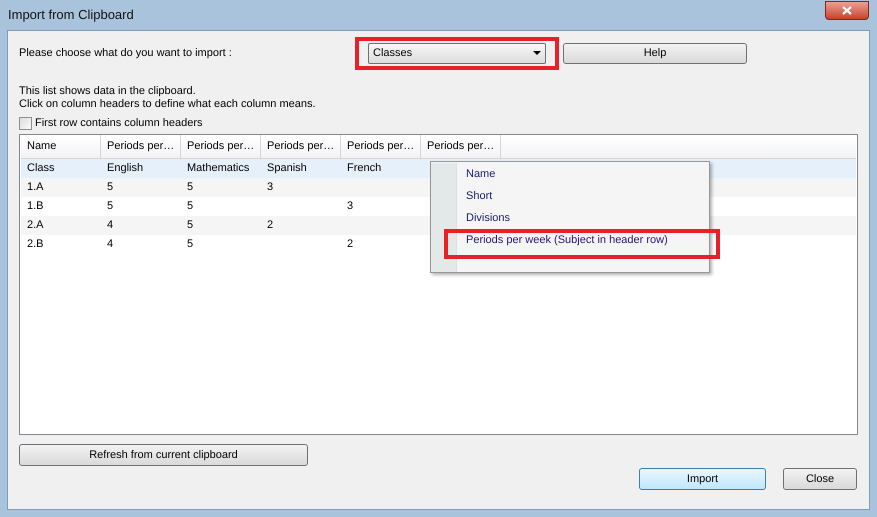 The image size is (877, 517). What do you see at coordinates (41, 168) in the screenshot?
I see `table-cell-text: Class` at bounding box center [41, 168].